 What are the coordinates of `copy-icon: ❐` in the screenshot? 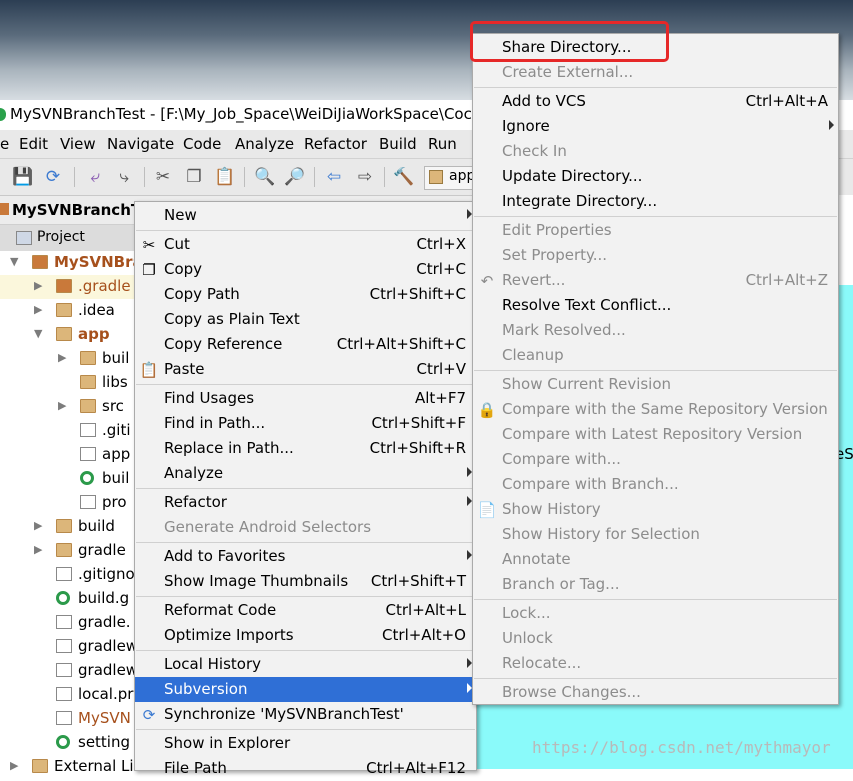 It's located at (194, 177).